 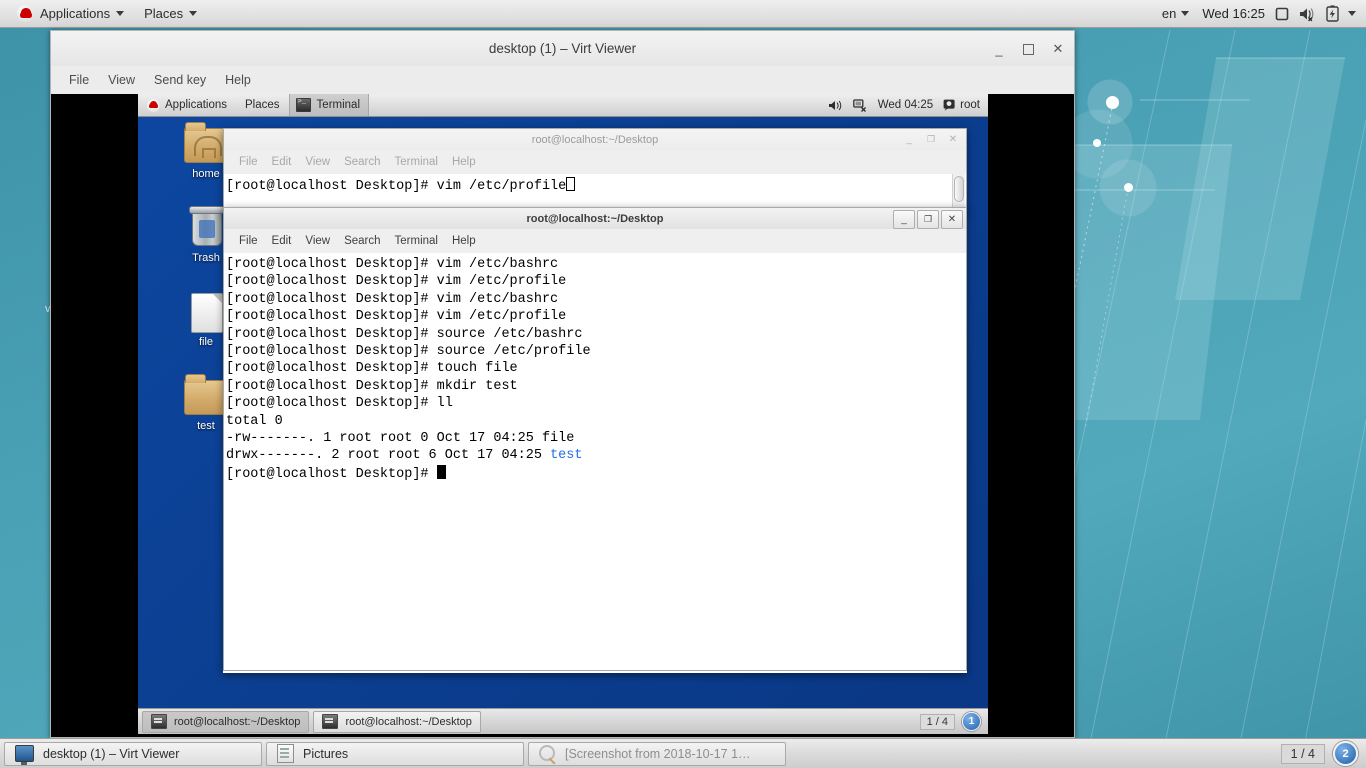 I want to click on guest-user-label: root, so click(x=970, y=105).